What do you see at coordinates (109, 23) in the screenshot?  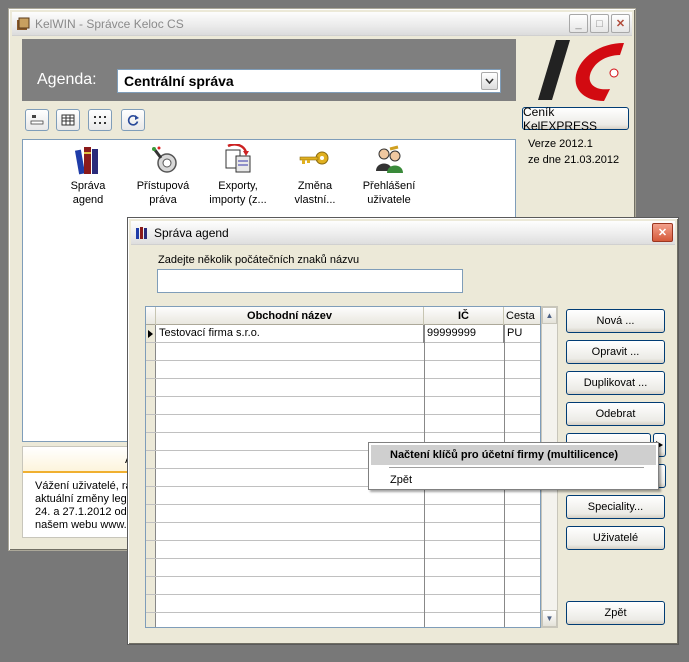 I see `main-window-title: KelWIN - Správce Keloc CS` at bounding box center [109, 23].